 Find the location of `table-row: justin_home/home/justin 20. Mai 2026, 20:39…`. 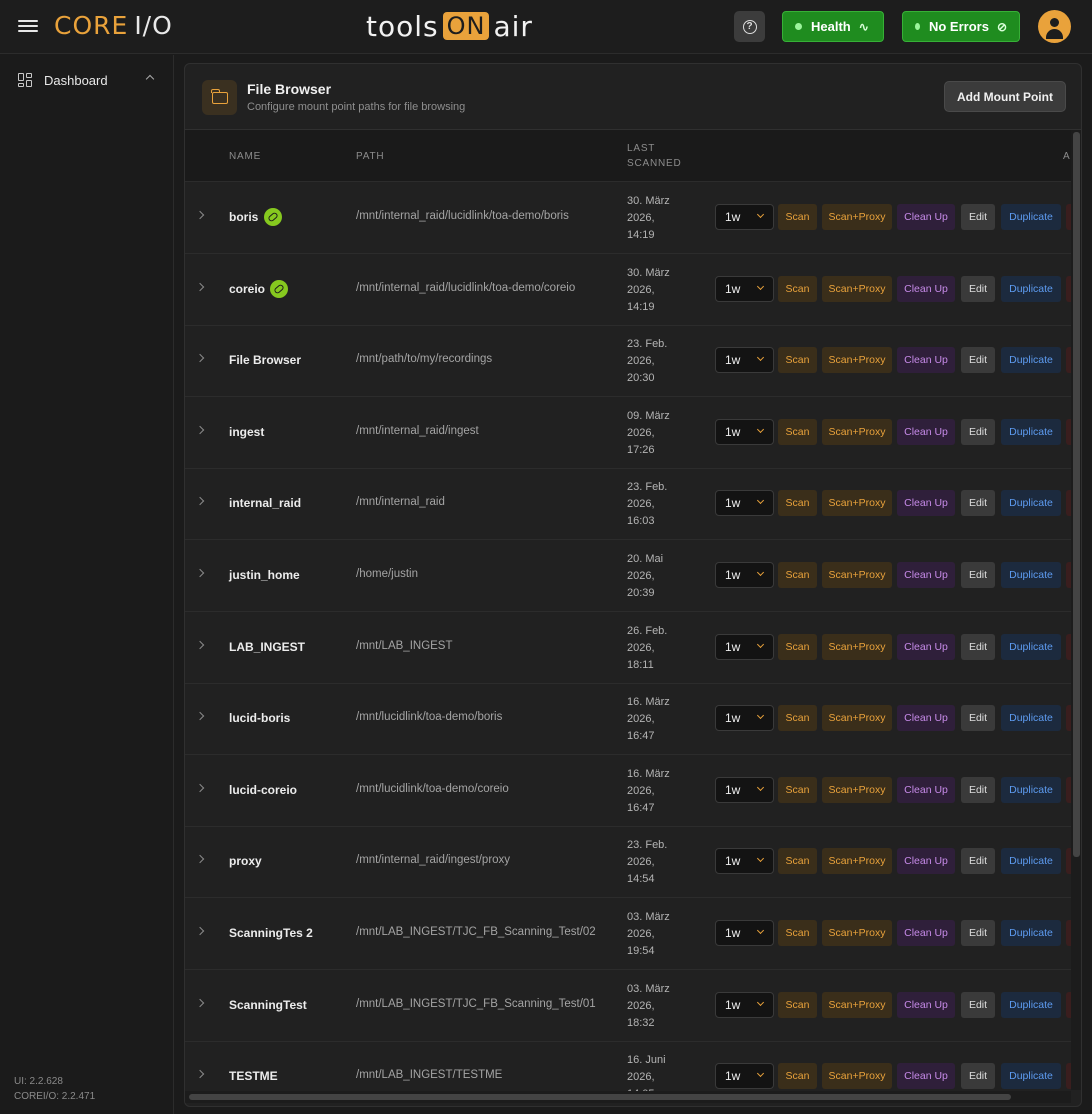

table-row: justin_home/home/justin 20. Mai 2026, 20:39… is located at coordinates (630, 576).